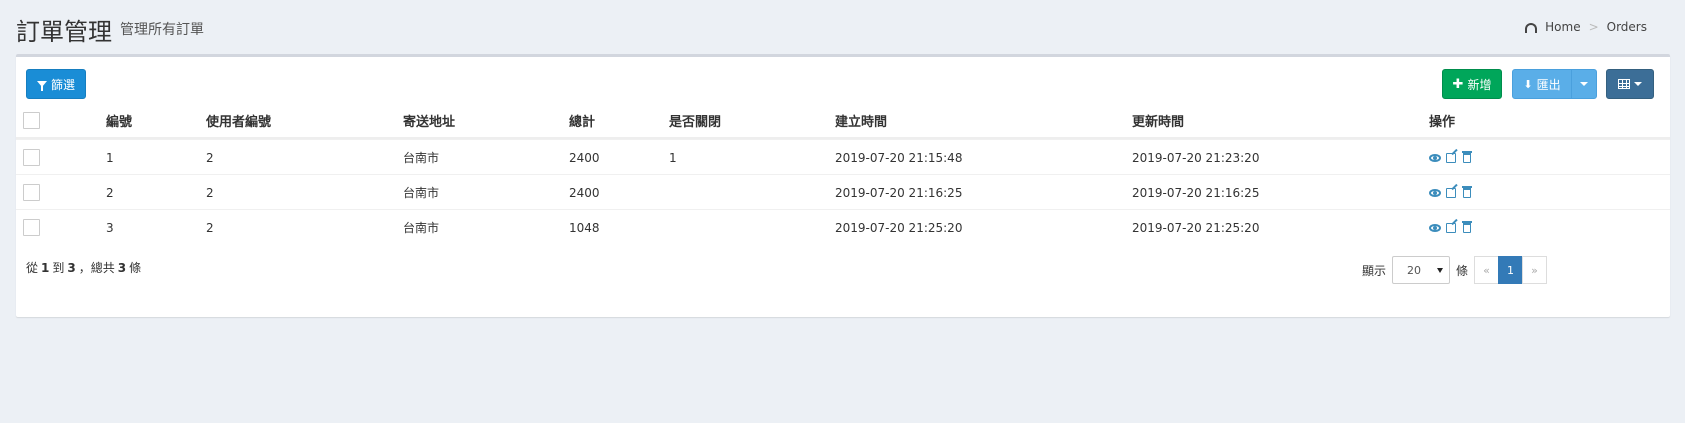 The width and height of the screenshot is (1685, 423). What do you see at coordinates (96, 268) in the screenshot?
I see `summary-total-label: ，總共` at bounding box center [96, 268].